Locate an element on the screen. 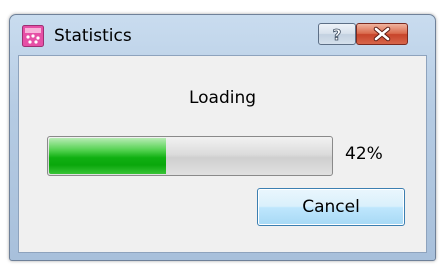 The width and height of the screenshot is (445, 269). progress-percent-label: 42% is located at coordinates (364, 154).